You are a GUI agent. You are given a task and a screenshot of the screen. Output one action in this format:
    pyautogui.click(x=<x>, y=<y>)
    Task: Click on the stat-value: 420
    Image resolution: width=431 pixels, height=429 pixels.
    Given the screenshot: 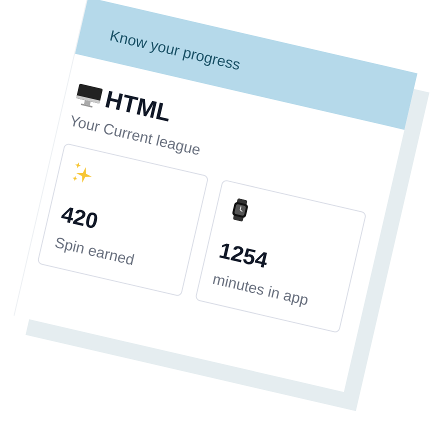 What is the action you would take?
    pyautogui.click(x=79, y=218)
    